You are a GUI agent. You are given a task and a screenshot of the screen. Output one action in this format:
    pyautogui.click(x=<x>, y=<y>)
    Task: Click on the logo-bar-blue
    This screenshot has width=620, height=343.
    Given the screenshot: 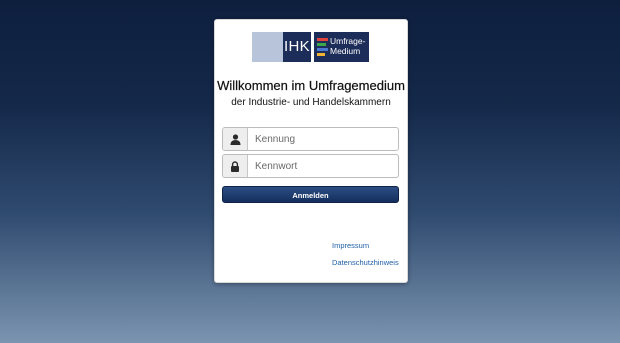 What is the action you would take?
    pyautogui.click(x=322, y=49)
    